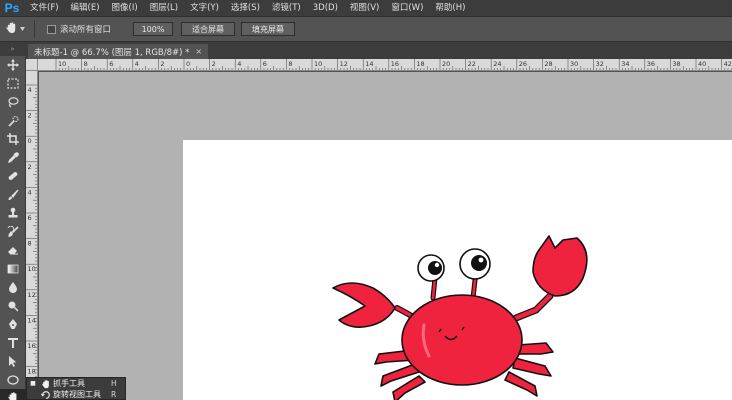 Image resolution: width=732 pixels, height=400 pixels. What do you see at coordinates (153, 29) in the screenshot?
I see `zoom-100-button: 100%` at bounding box center [153, 29].